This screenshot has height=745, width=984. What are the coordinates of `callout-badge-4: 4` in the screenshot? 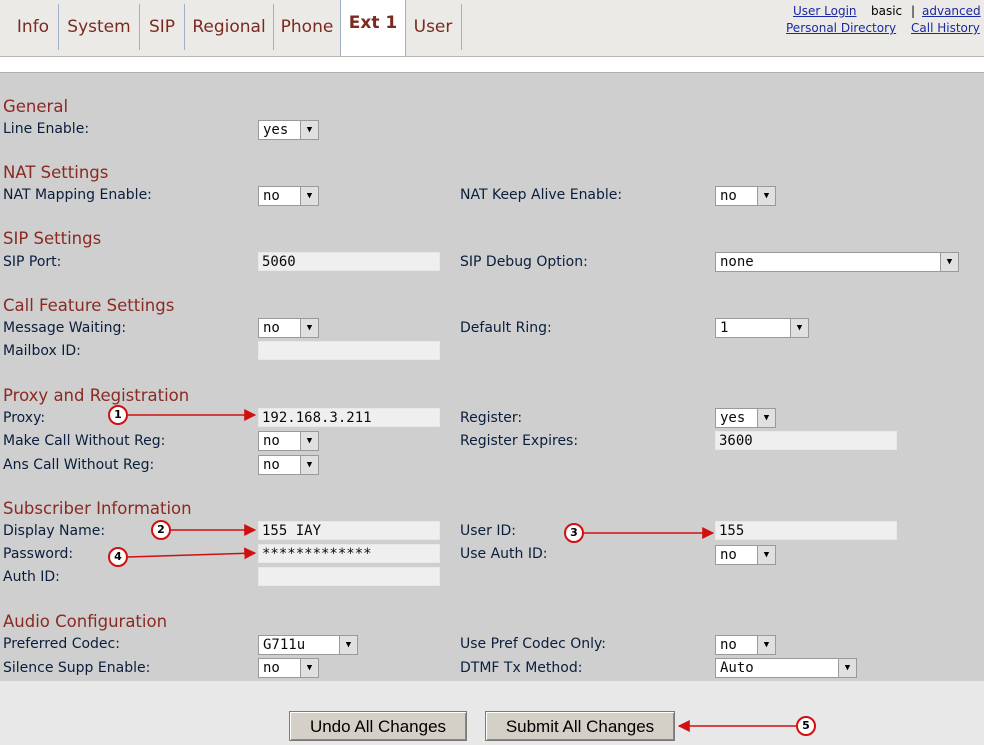 It's located at (118, 557).